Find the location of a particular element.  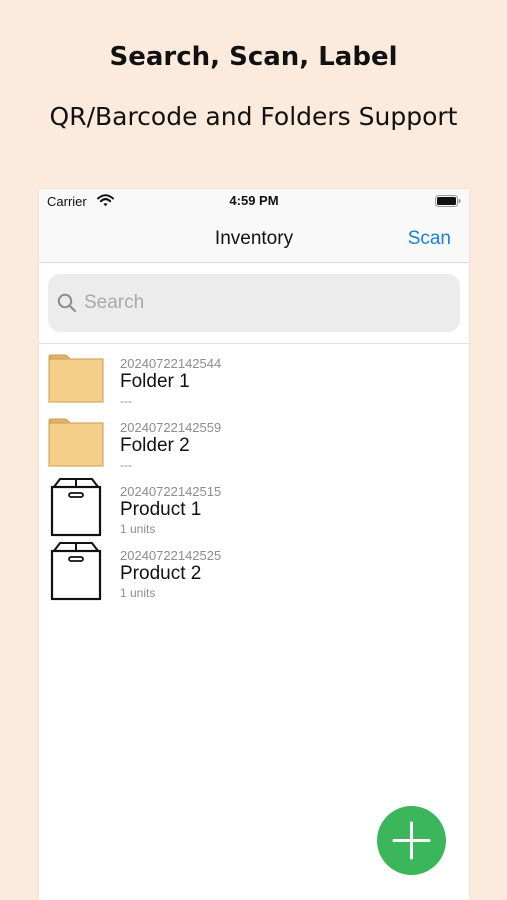

add-item-button is located at coordinates (411, 840).